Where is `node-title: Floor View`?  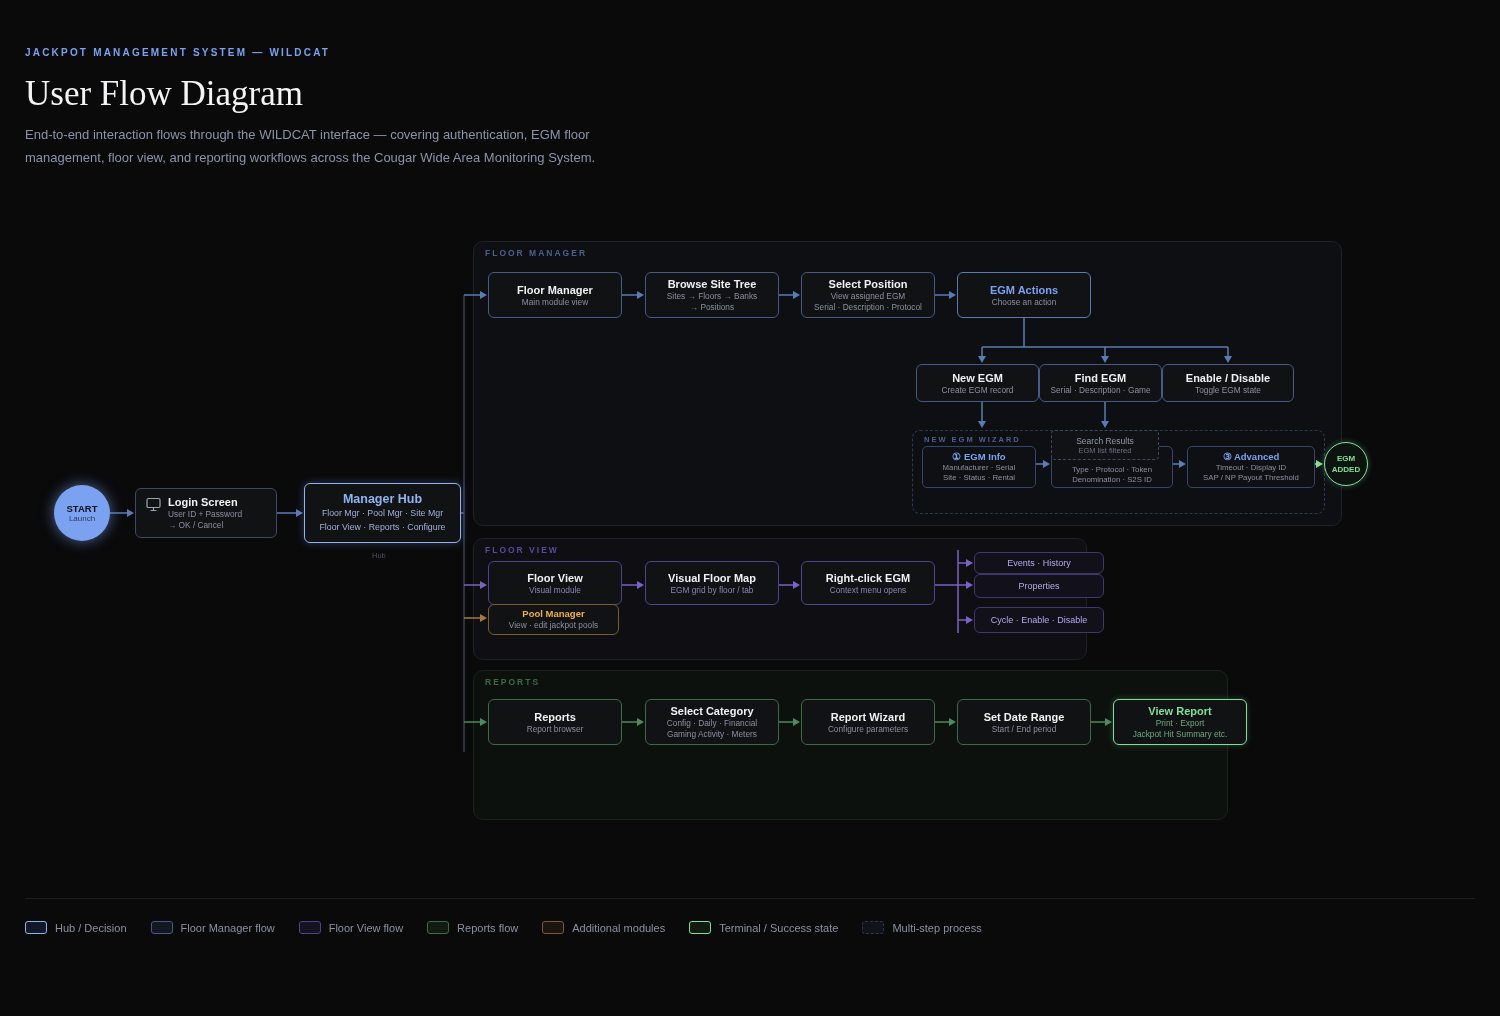 node-title: Floor View is located at coordinates (555, 577).